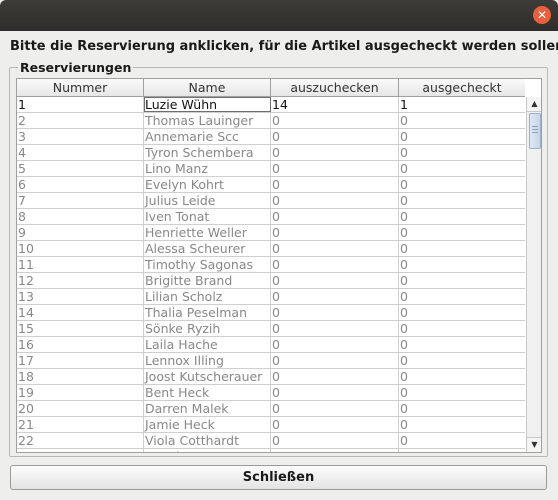  What do you see at coordinates (207, 450) in the screenshot?
I see `cell-name: Svenja Peter` at bounding box center [207, 450].